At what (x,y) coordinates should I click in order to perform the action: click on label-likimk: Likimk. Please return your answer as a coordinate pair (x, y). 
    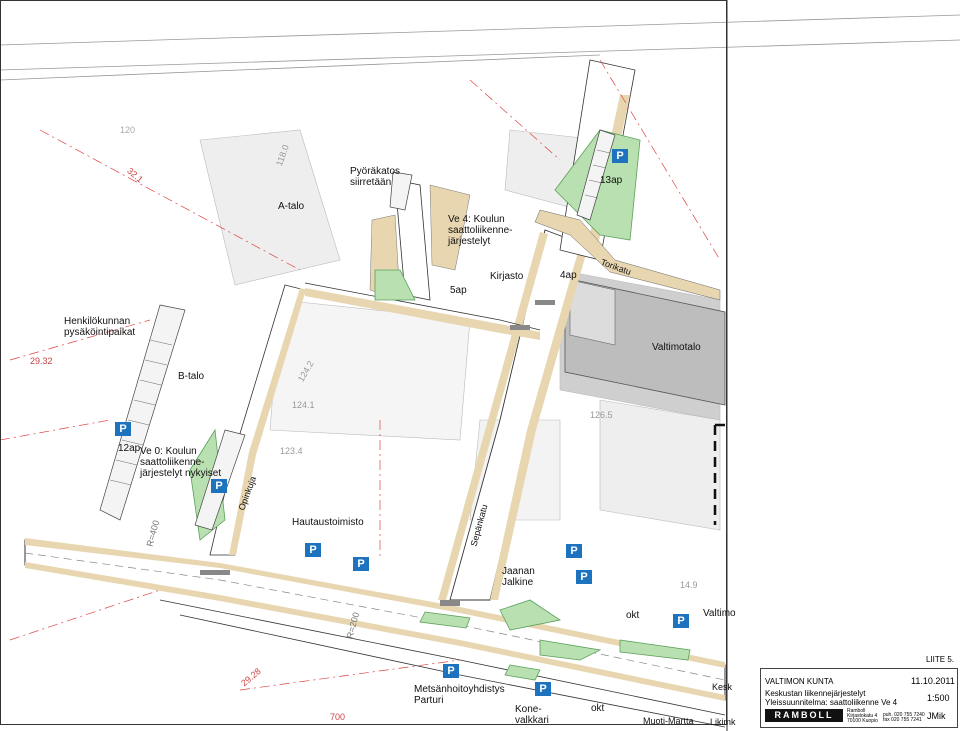
    Looking at the image, I should click on (723, 722).